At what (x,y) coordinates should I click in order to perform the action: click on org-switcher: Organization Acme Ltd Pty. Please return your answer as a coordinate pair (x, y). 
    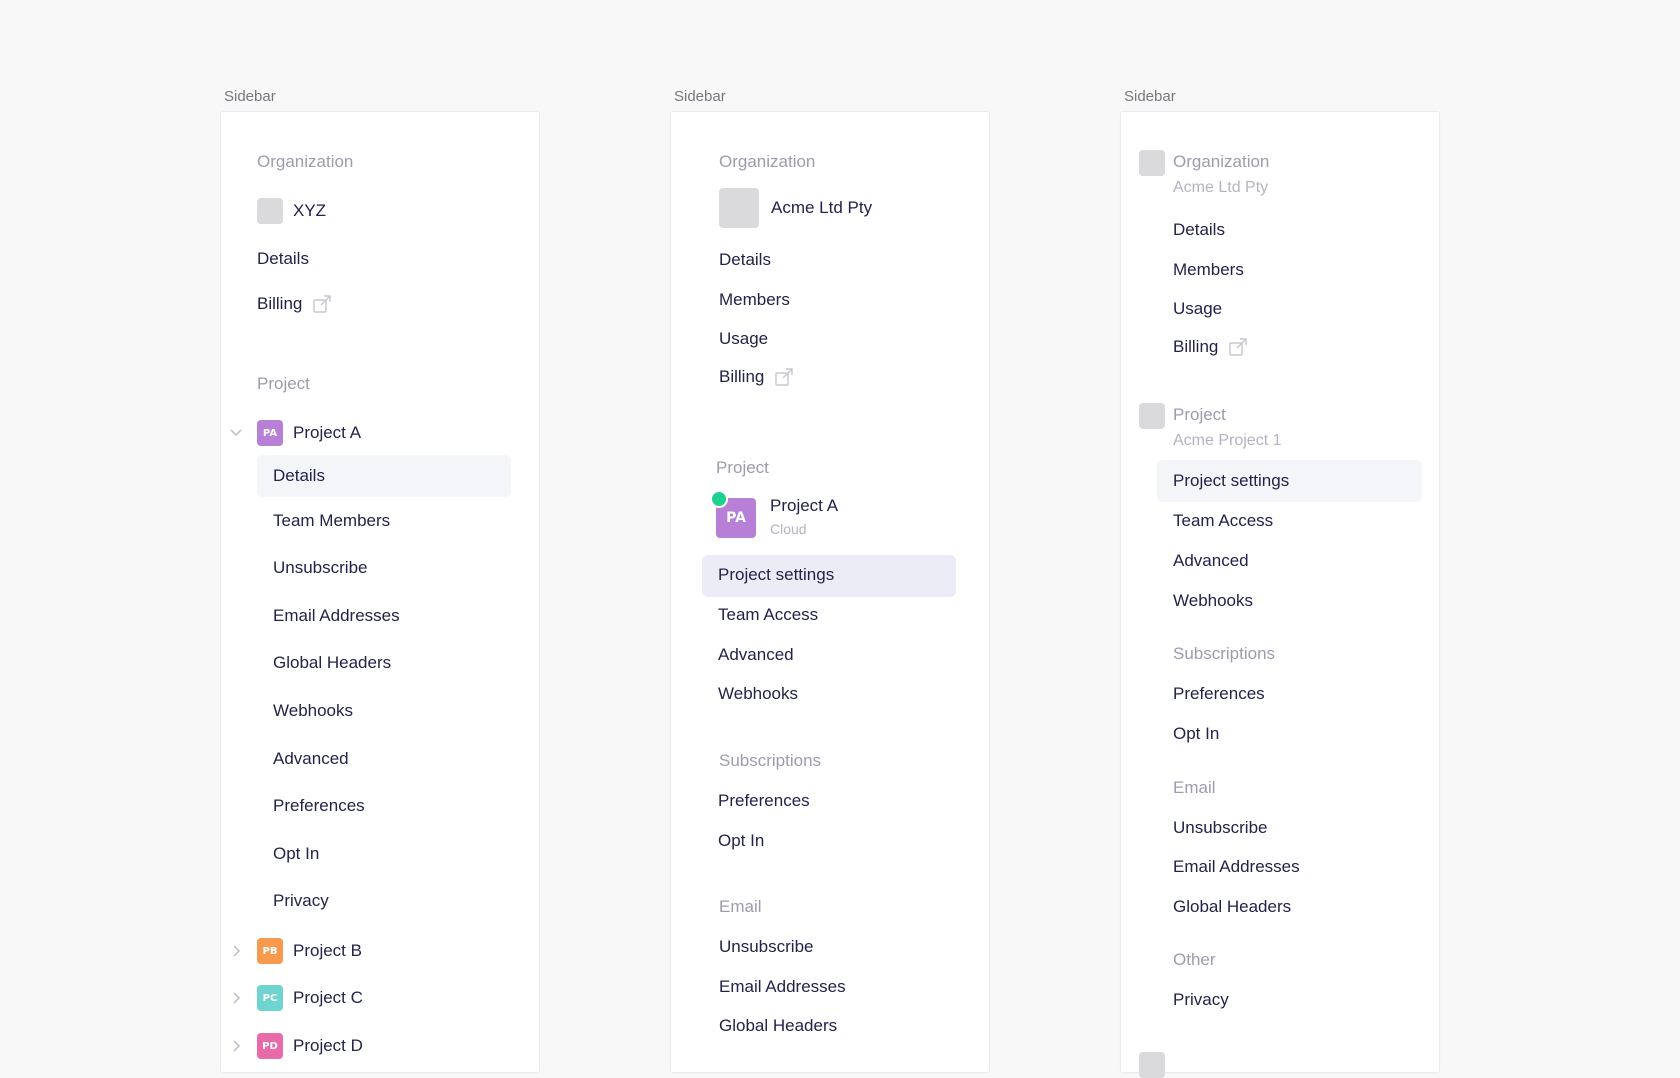
    Looking at the image, I should click on (1289, 175).